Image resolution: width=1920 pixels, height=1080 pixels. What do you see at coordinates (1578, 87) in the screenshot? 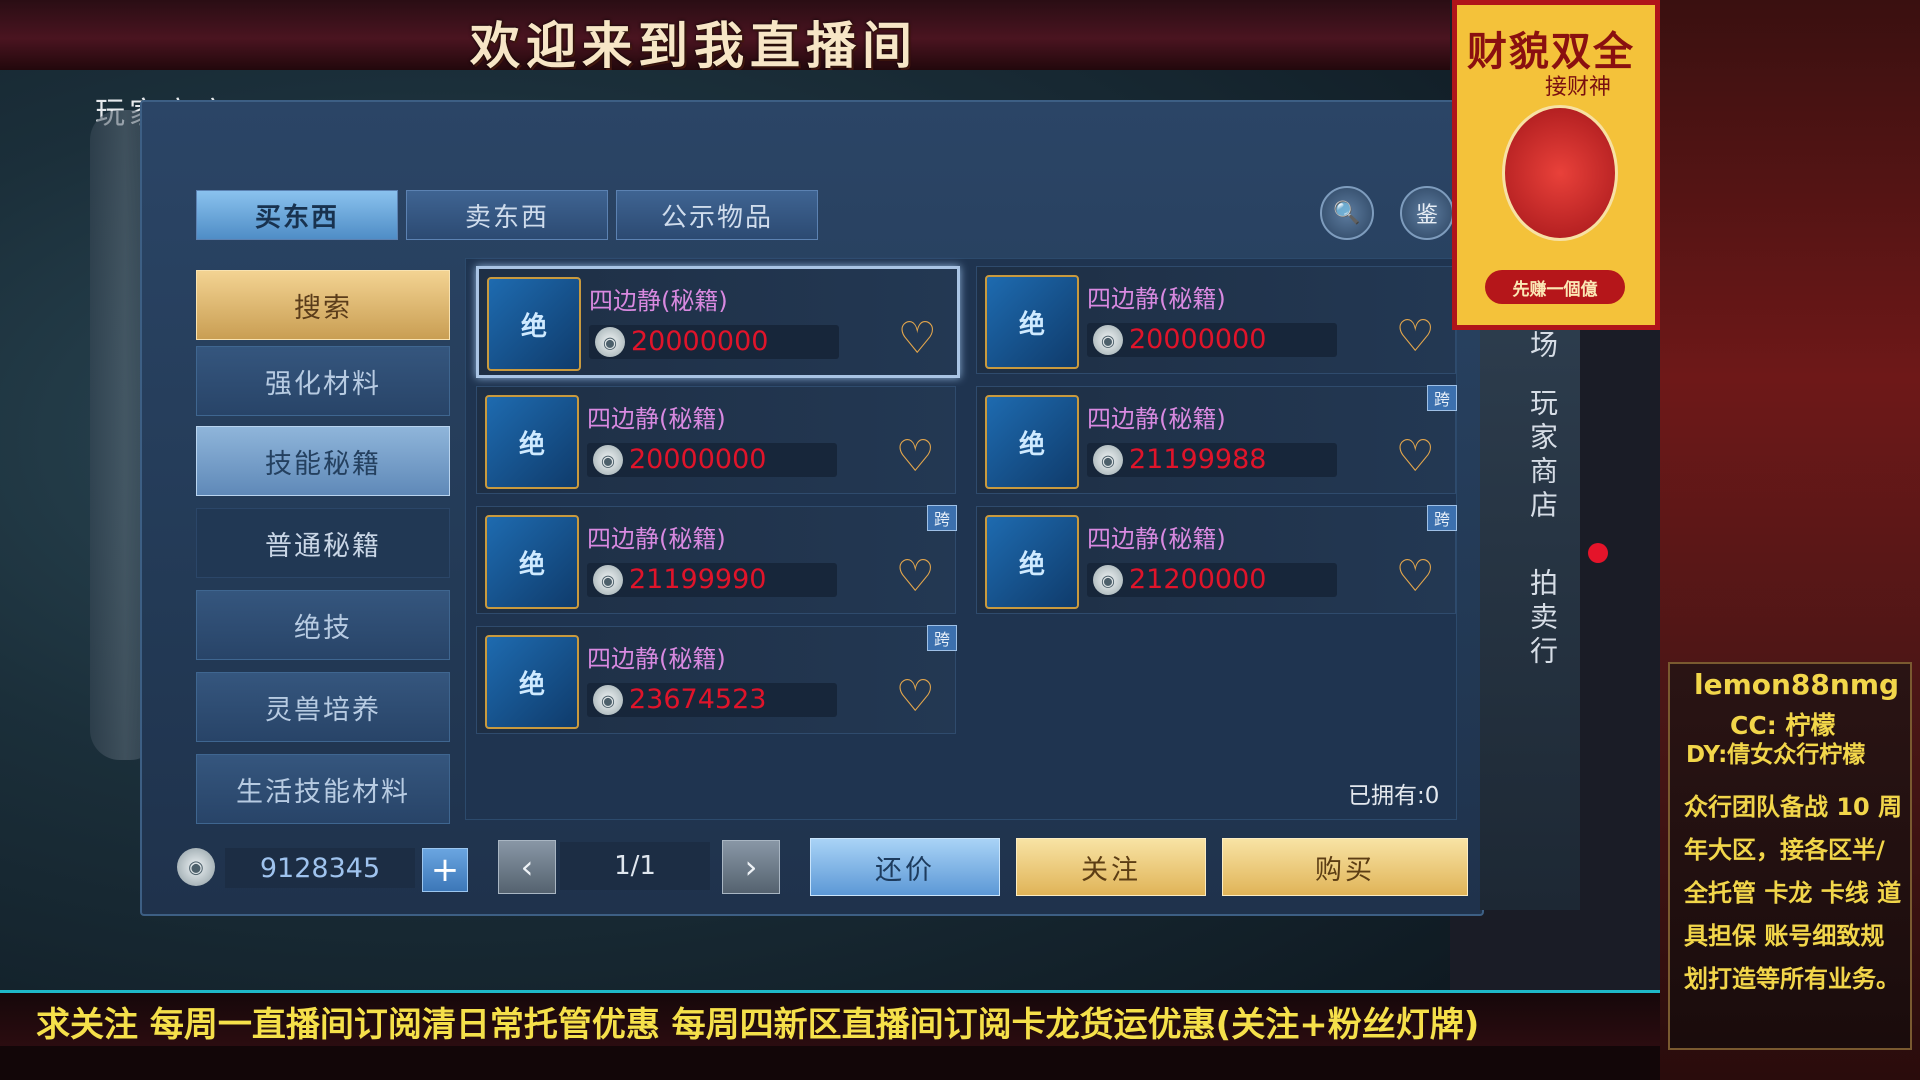
I see `poster-subtitle: 接财神` at bounding box center [1578, 87].